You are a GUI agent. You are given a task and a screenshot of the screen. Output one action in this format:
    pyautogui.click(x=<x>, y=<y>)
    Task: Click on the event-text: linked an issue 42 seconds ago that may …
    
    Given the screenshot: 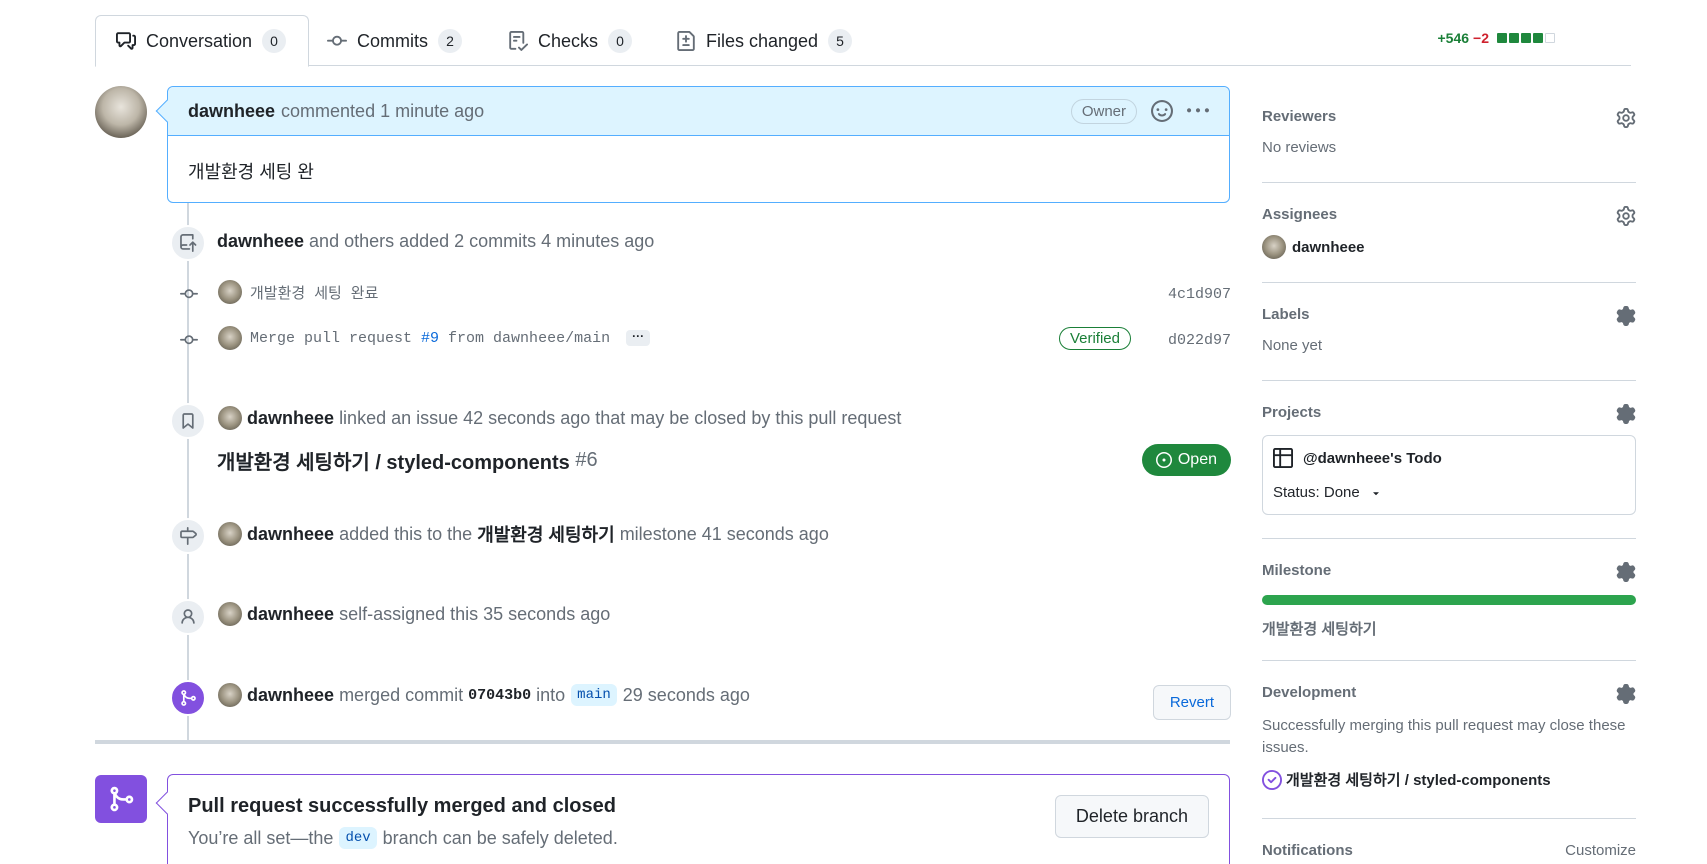 What is the action you would take?
    pyautogui.click(x=620, y=417)
    